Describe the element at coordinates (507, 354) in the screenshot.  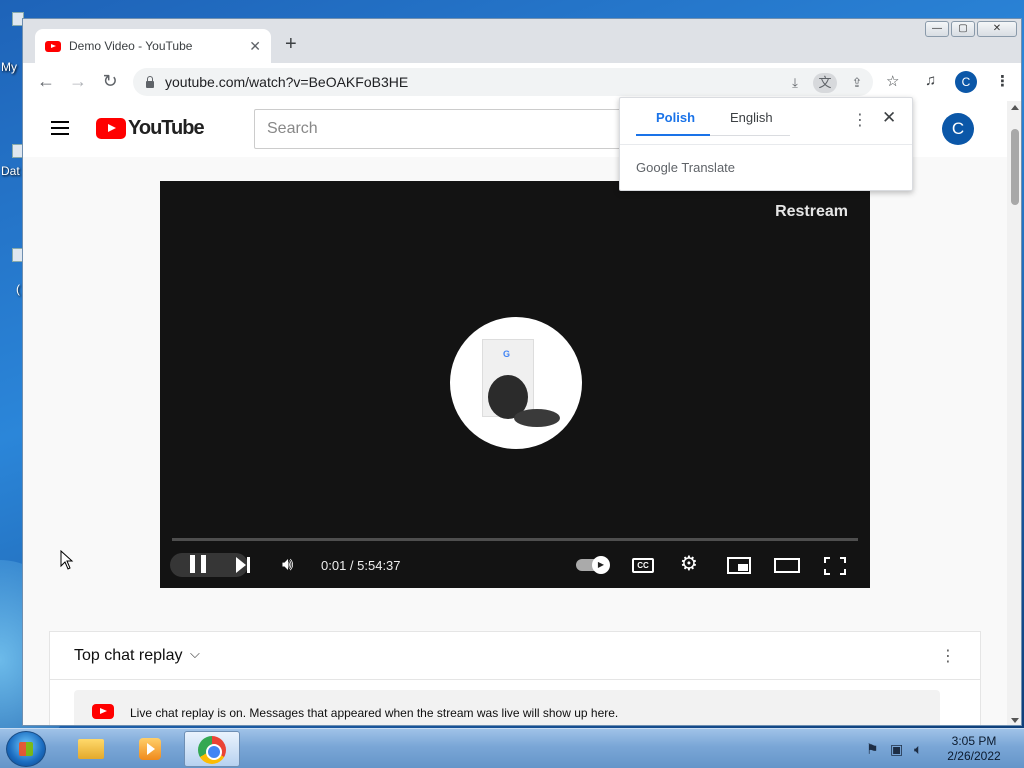
I see `google-g-icon: G` at that location.